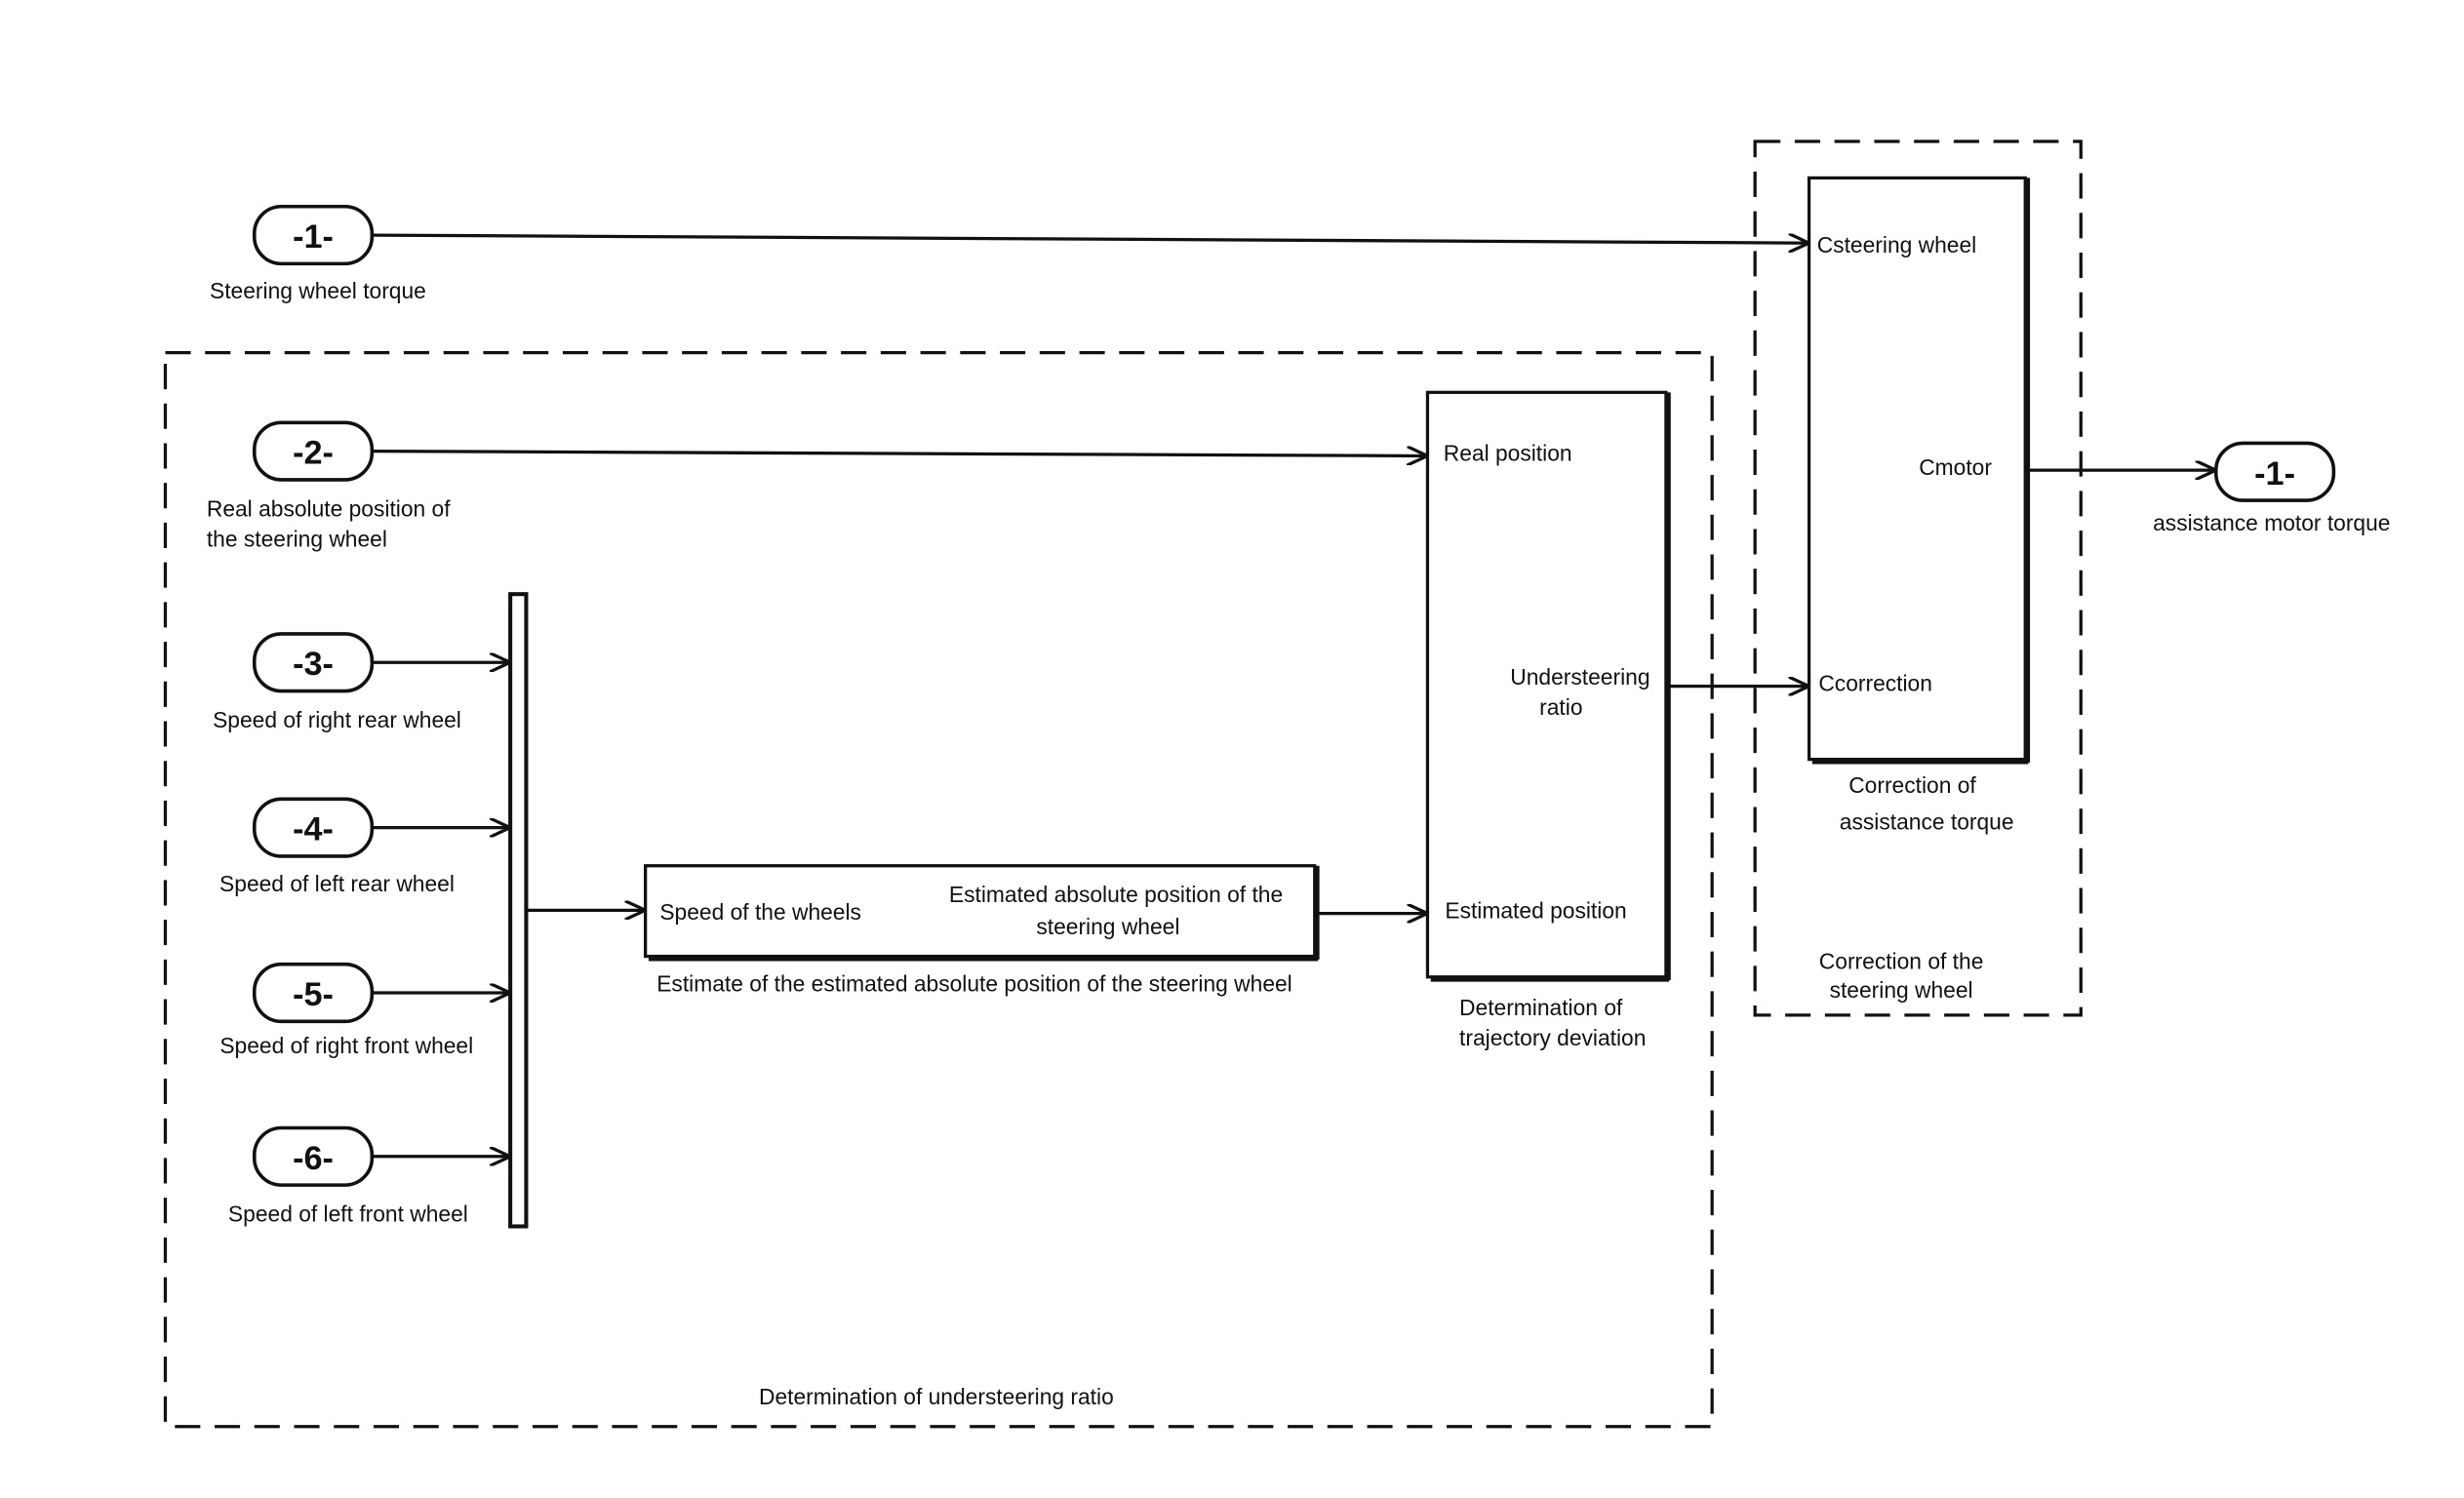 This screenshot has height=1498, width=2464. What do you see at coordinates (1090, 239) in the screenshot?
I see `signal-input-1-to-correction` at bounding box center [1090, 239].